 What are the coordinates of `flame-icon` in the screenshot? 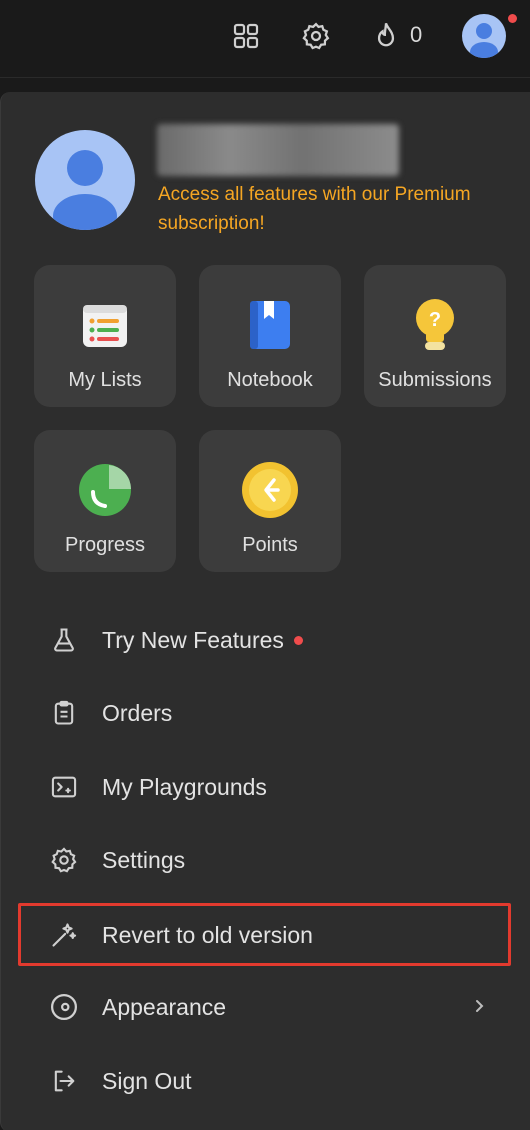 It's located at (386, 36).